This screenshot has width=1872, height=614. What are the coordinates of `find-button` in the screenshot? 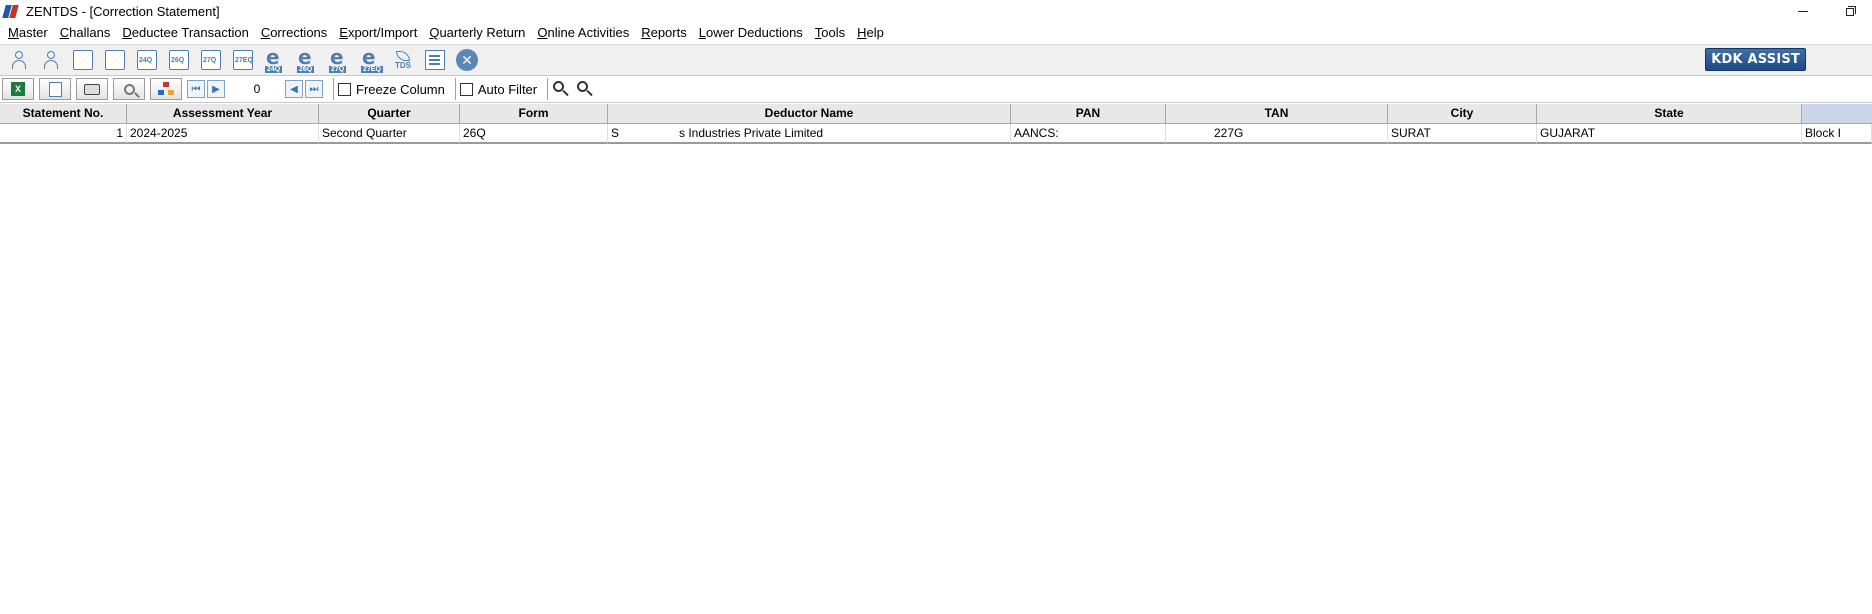 It's located at (129, 89).